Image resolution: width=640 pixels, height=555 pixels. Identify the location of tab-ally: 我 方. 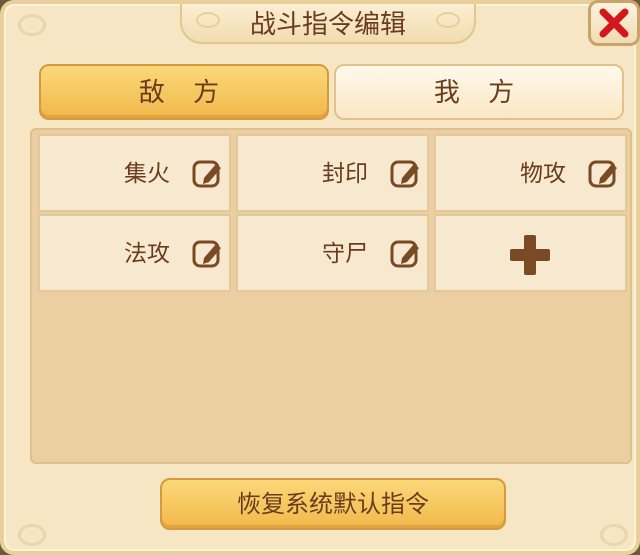
(479, 92).